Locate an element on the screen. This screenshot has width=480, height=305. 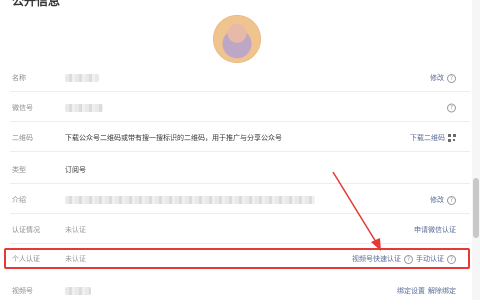
scrollbar is located at coordinates (476, 150).